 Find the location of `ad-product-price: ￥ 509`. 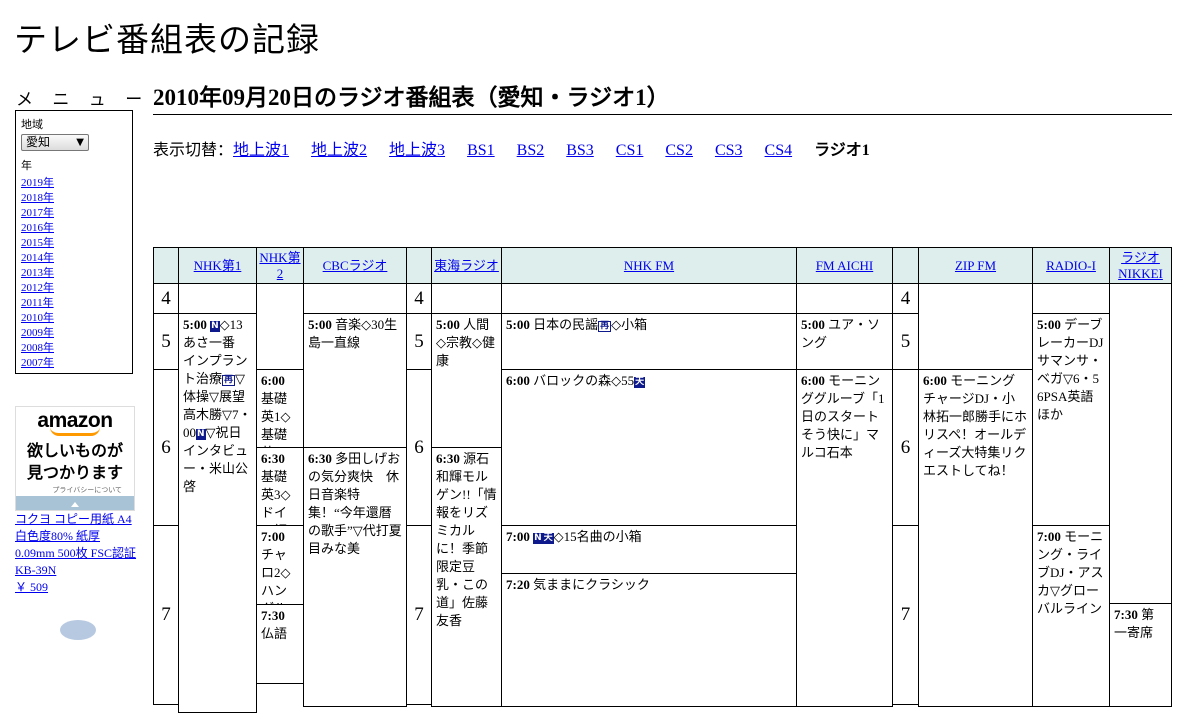

ad-product-price: ￥ 509 is located at coordinates (31, 587).